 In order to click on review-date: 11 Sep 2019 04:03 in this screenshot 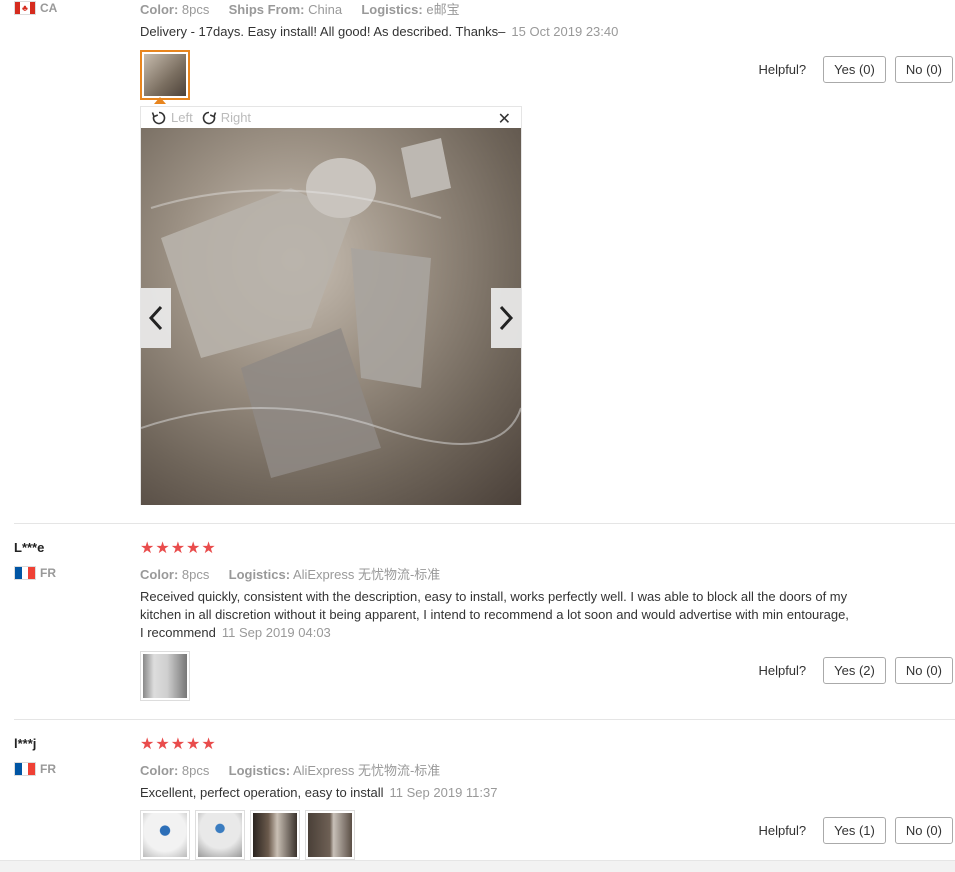, I will do `click(276, 632)`.